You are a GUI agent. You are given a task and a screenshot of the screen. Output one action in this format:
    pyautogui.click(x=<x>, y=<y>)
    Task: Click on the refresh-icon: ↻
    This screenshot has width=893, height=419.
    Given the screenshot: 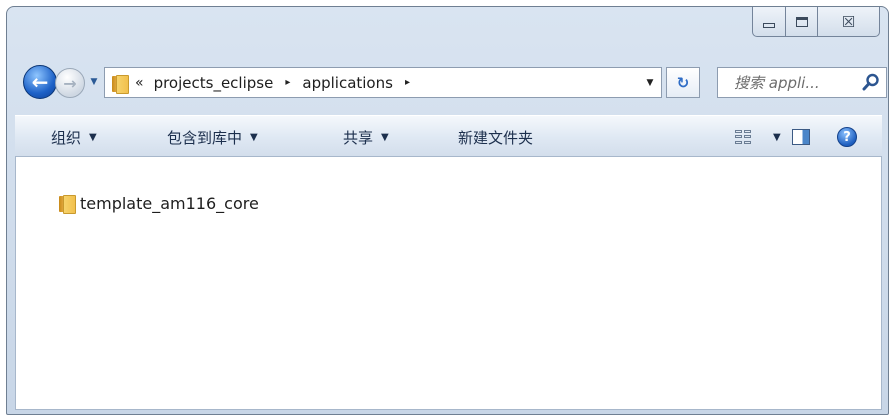 What is the action you would take?
    pyautogui.click(x=683, y=82)
    